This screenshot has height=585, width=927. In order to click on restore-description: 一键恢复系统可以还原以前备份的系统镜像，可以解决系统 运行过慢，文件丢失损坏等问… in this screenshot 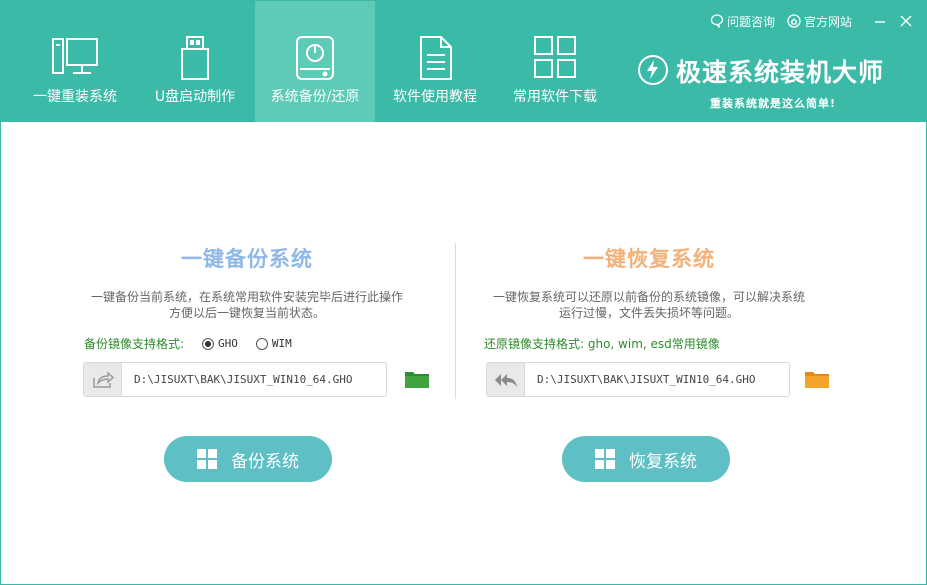, I will do `click(649, 305)`.